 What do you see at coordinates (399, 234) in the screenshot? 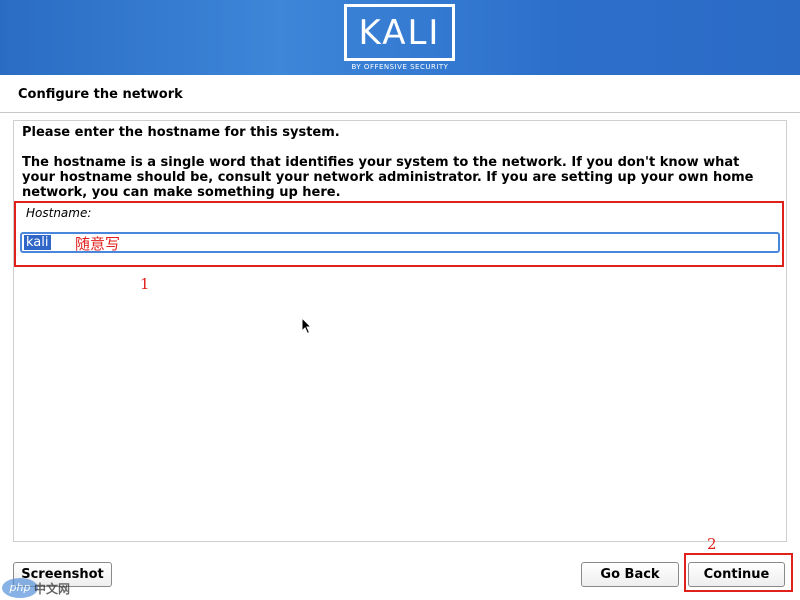
I see `annotation-box-hostname` at bounding box center [399, 234].